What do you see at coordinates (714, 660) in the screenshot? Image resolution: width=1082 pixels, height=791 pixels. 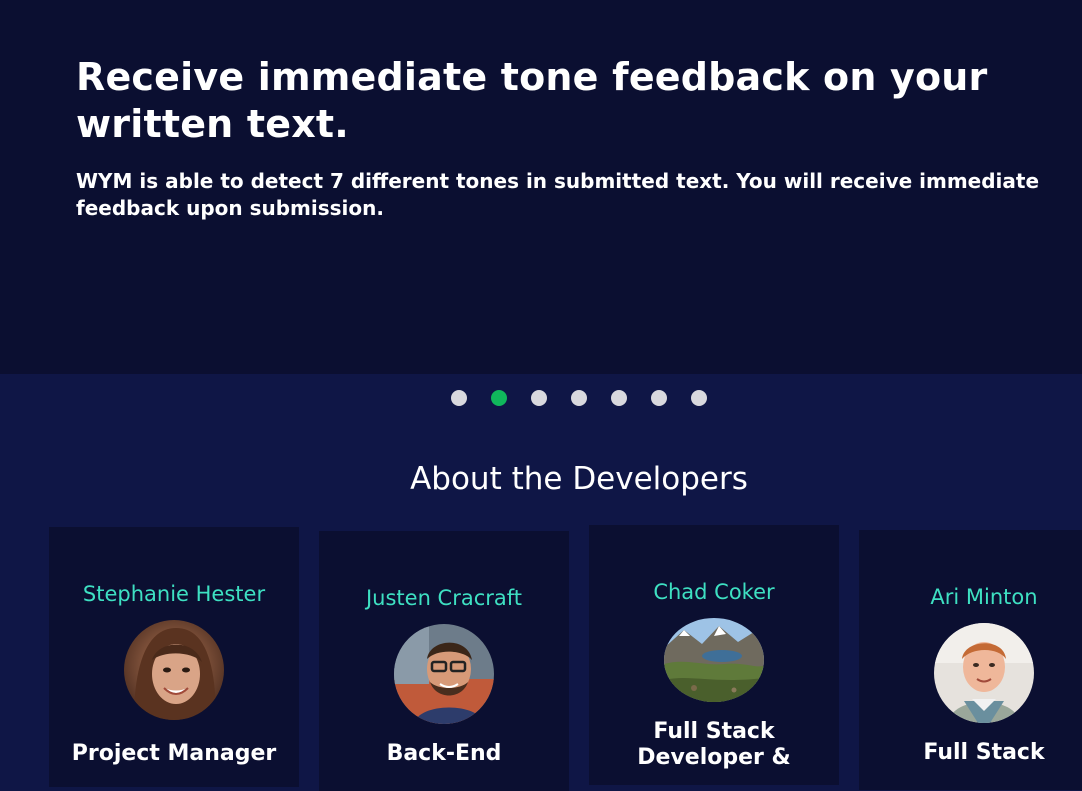 I see `mountain-landscape-icon` at bounding box center [714, 660].